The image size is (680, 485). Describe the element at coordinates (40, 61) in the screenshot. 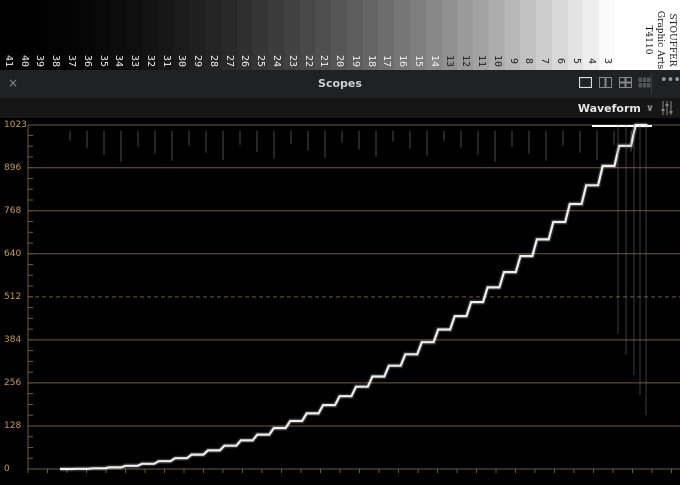

I see `wedge-step-label: 39` at that location.